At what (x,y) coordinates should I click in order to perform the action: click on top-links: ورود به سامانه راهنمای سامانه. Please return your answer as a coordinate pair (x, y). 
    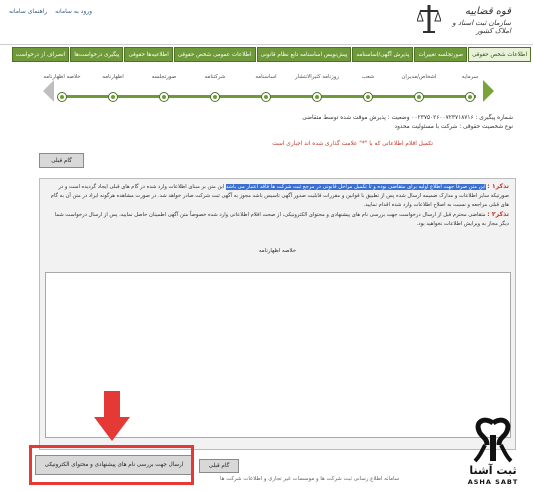
    Looking at the image, I should click on (50, 11).